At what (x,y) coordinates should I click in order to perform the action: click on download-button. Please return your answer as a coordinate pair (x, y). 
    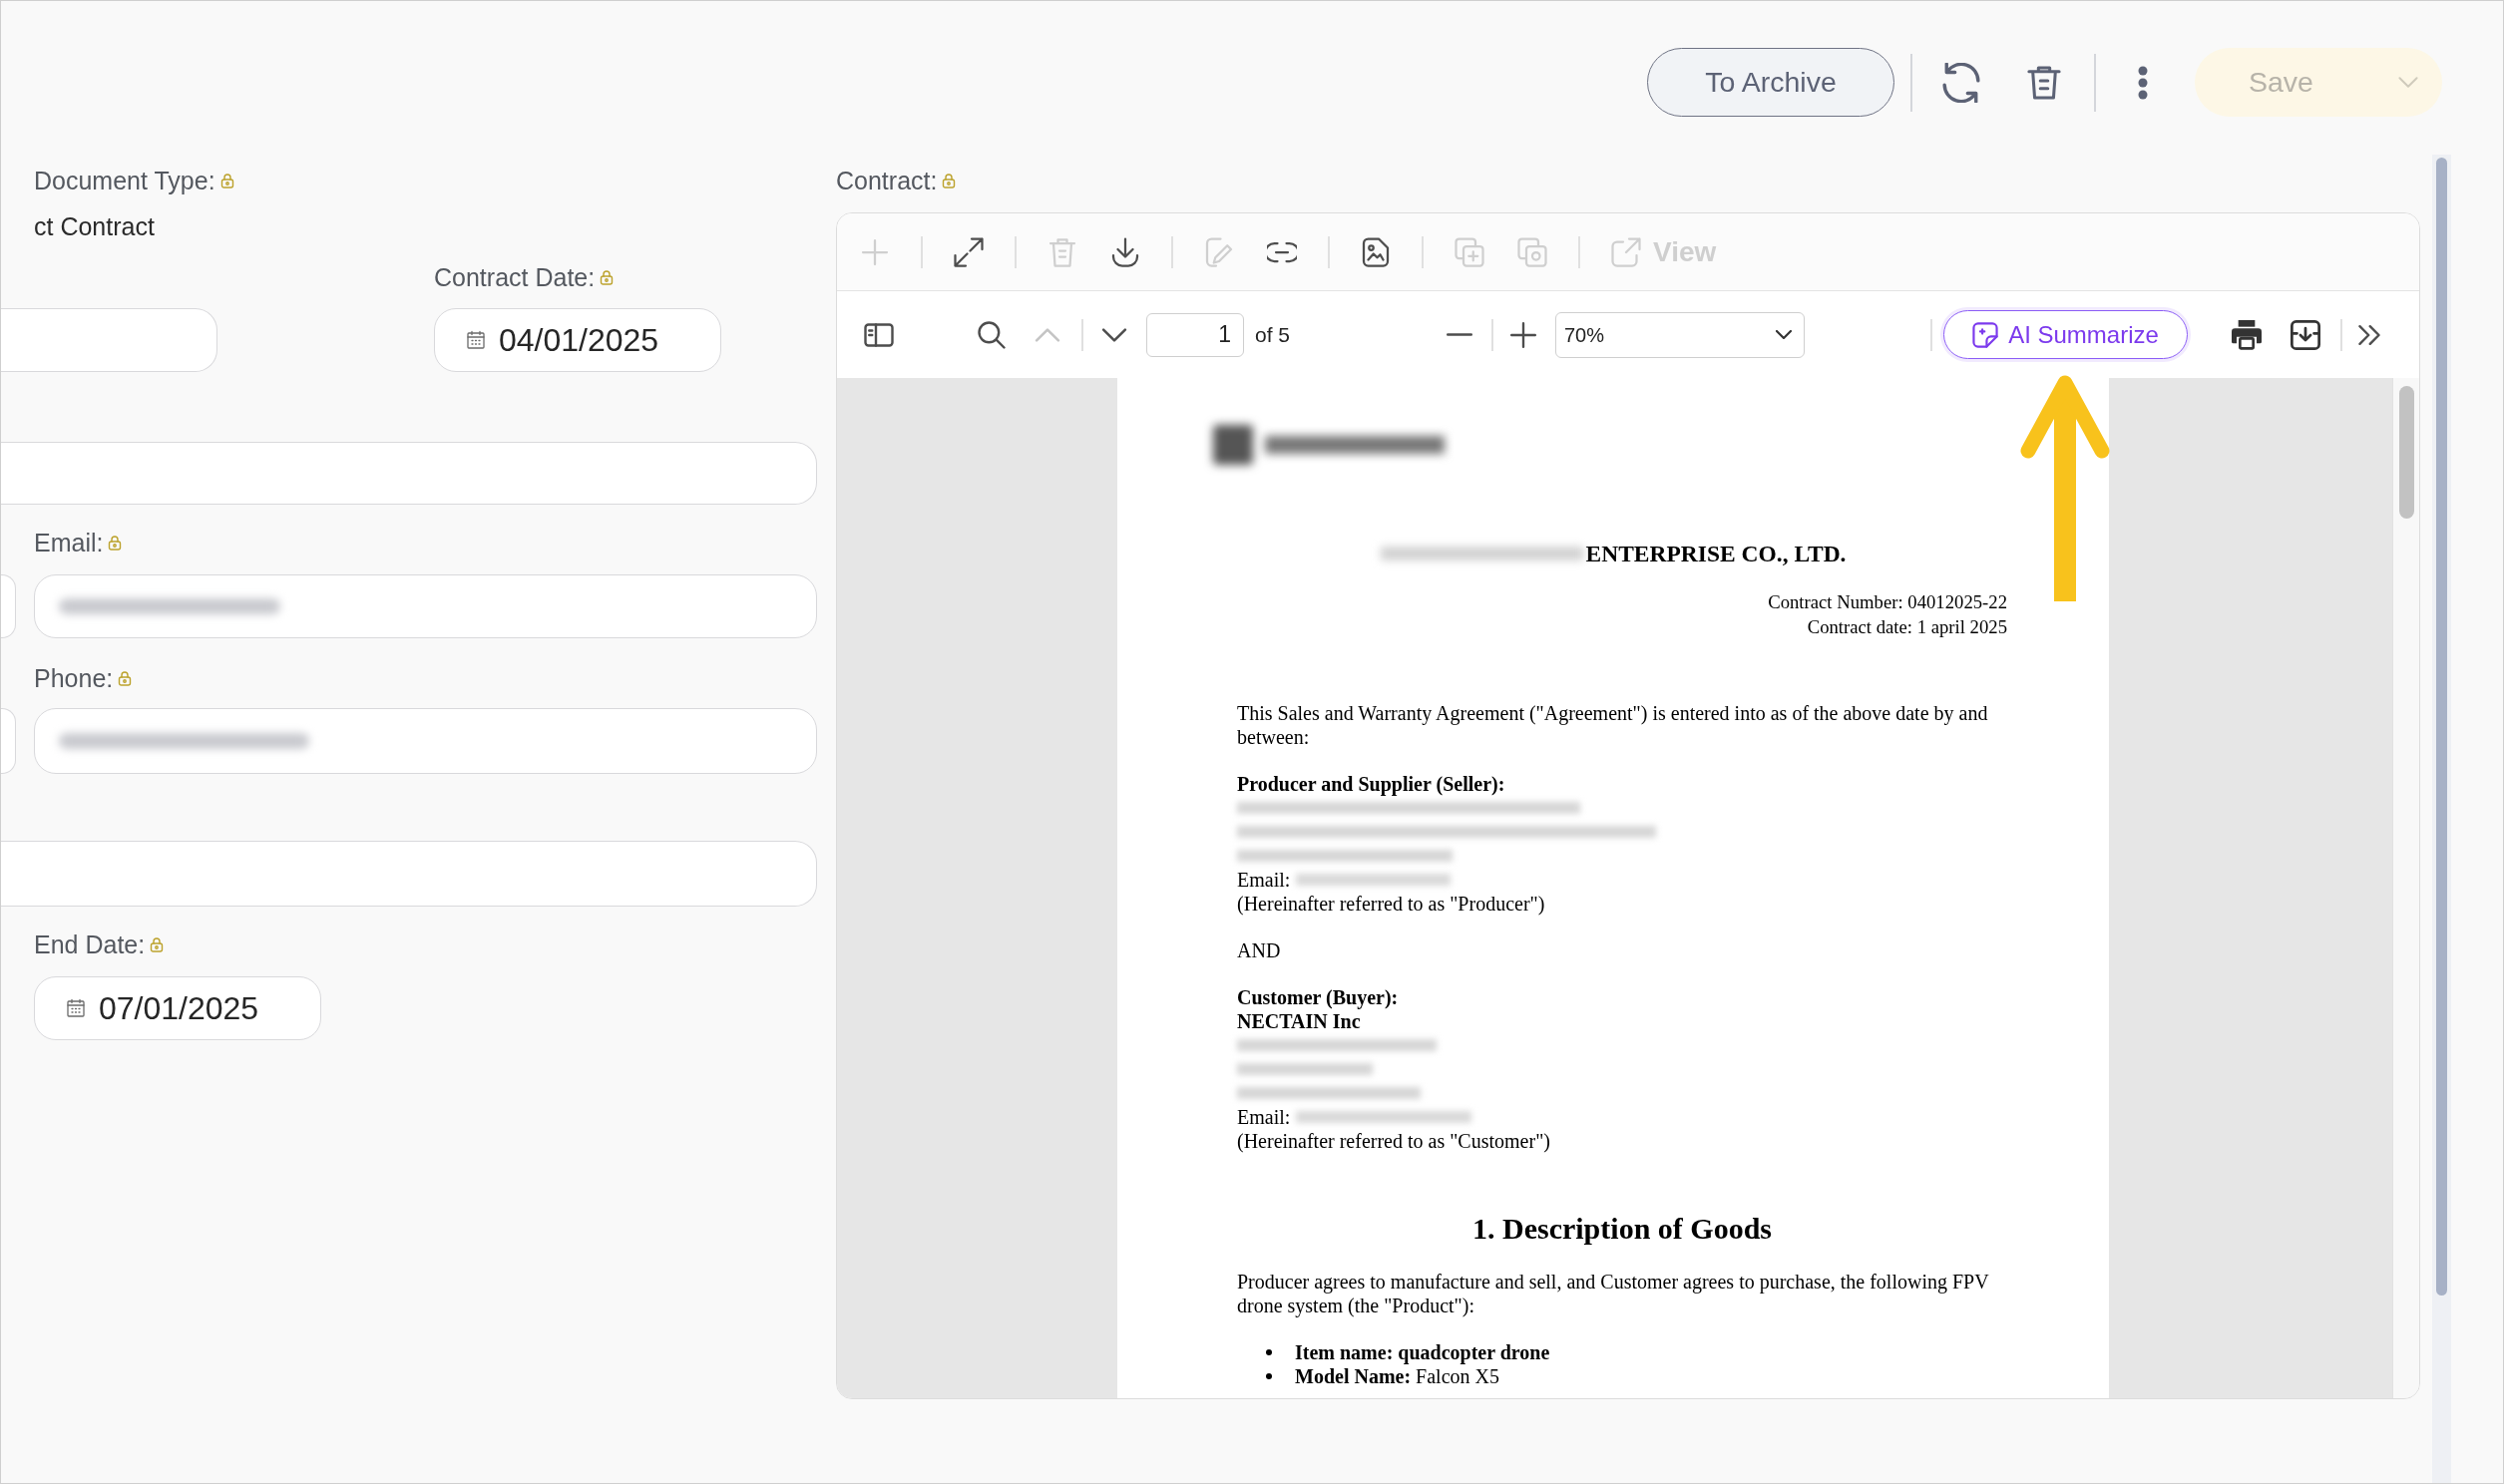
    Looking at the image, I should click on (1125, 251).